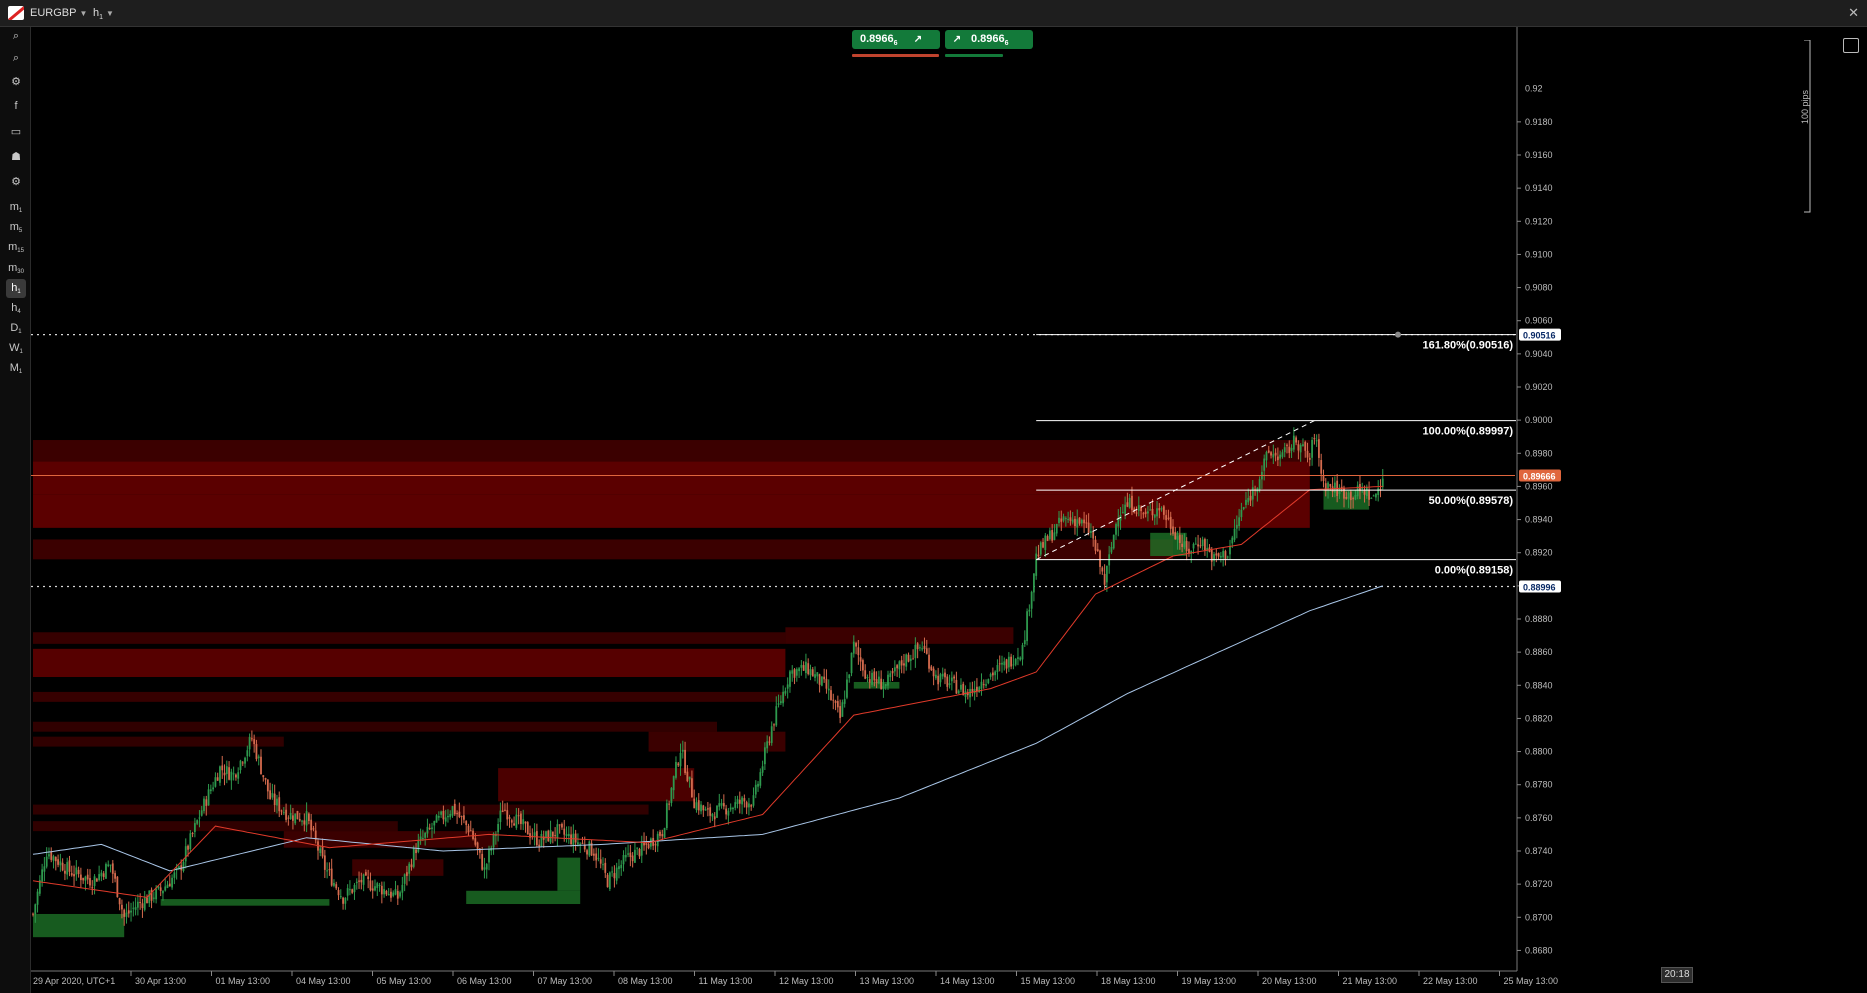  What do you see at coordinates (16, 132) in the screenshot?
I see `chart-type-icon: ▭` at bounding box center [16, 132].